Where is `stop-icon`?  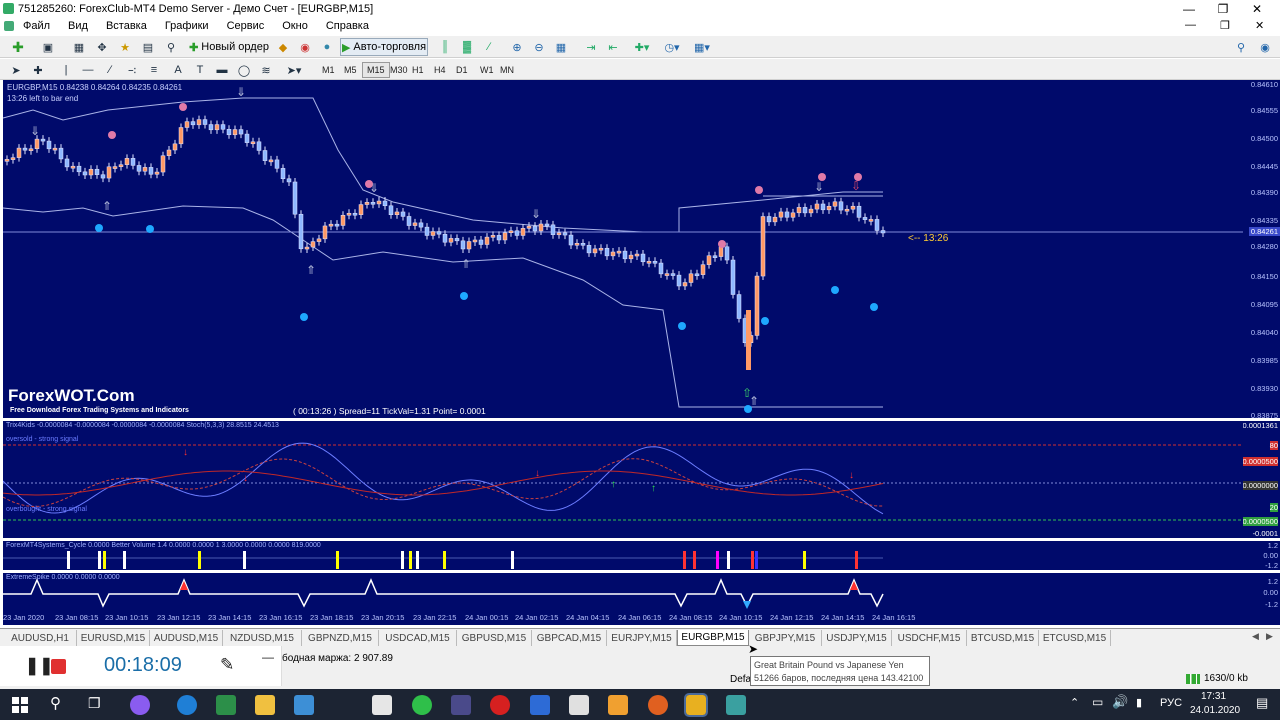 stop-icon is located at coordinates (58, 666).